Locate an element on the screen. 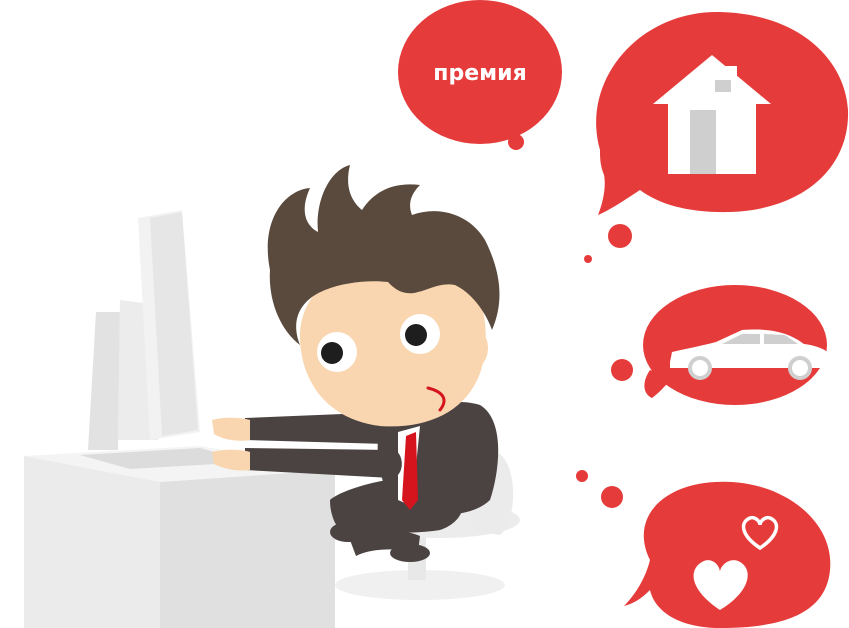  bubble-bonus-text: премия is located at coordinates (479, 73).